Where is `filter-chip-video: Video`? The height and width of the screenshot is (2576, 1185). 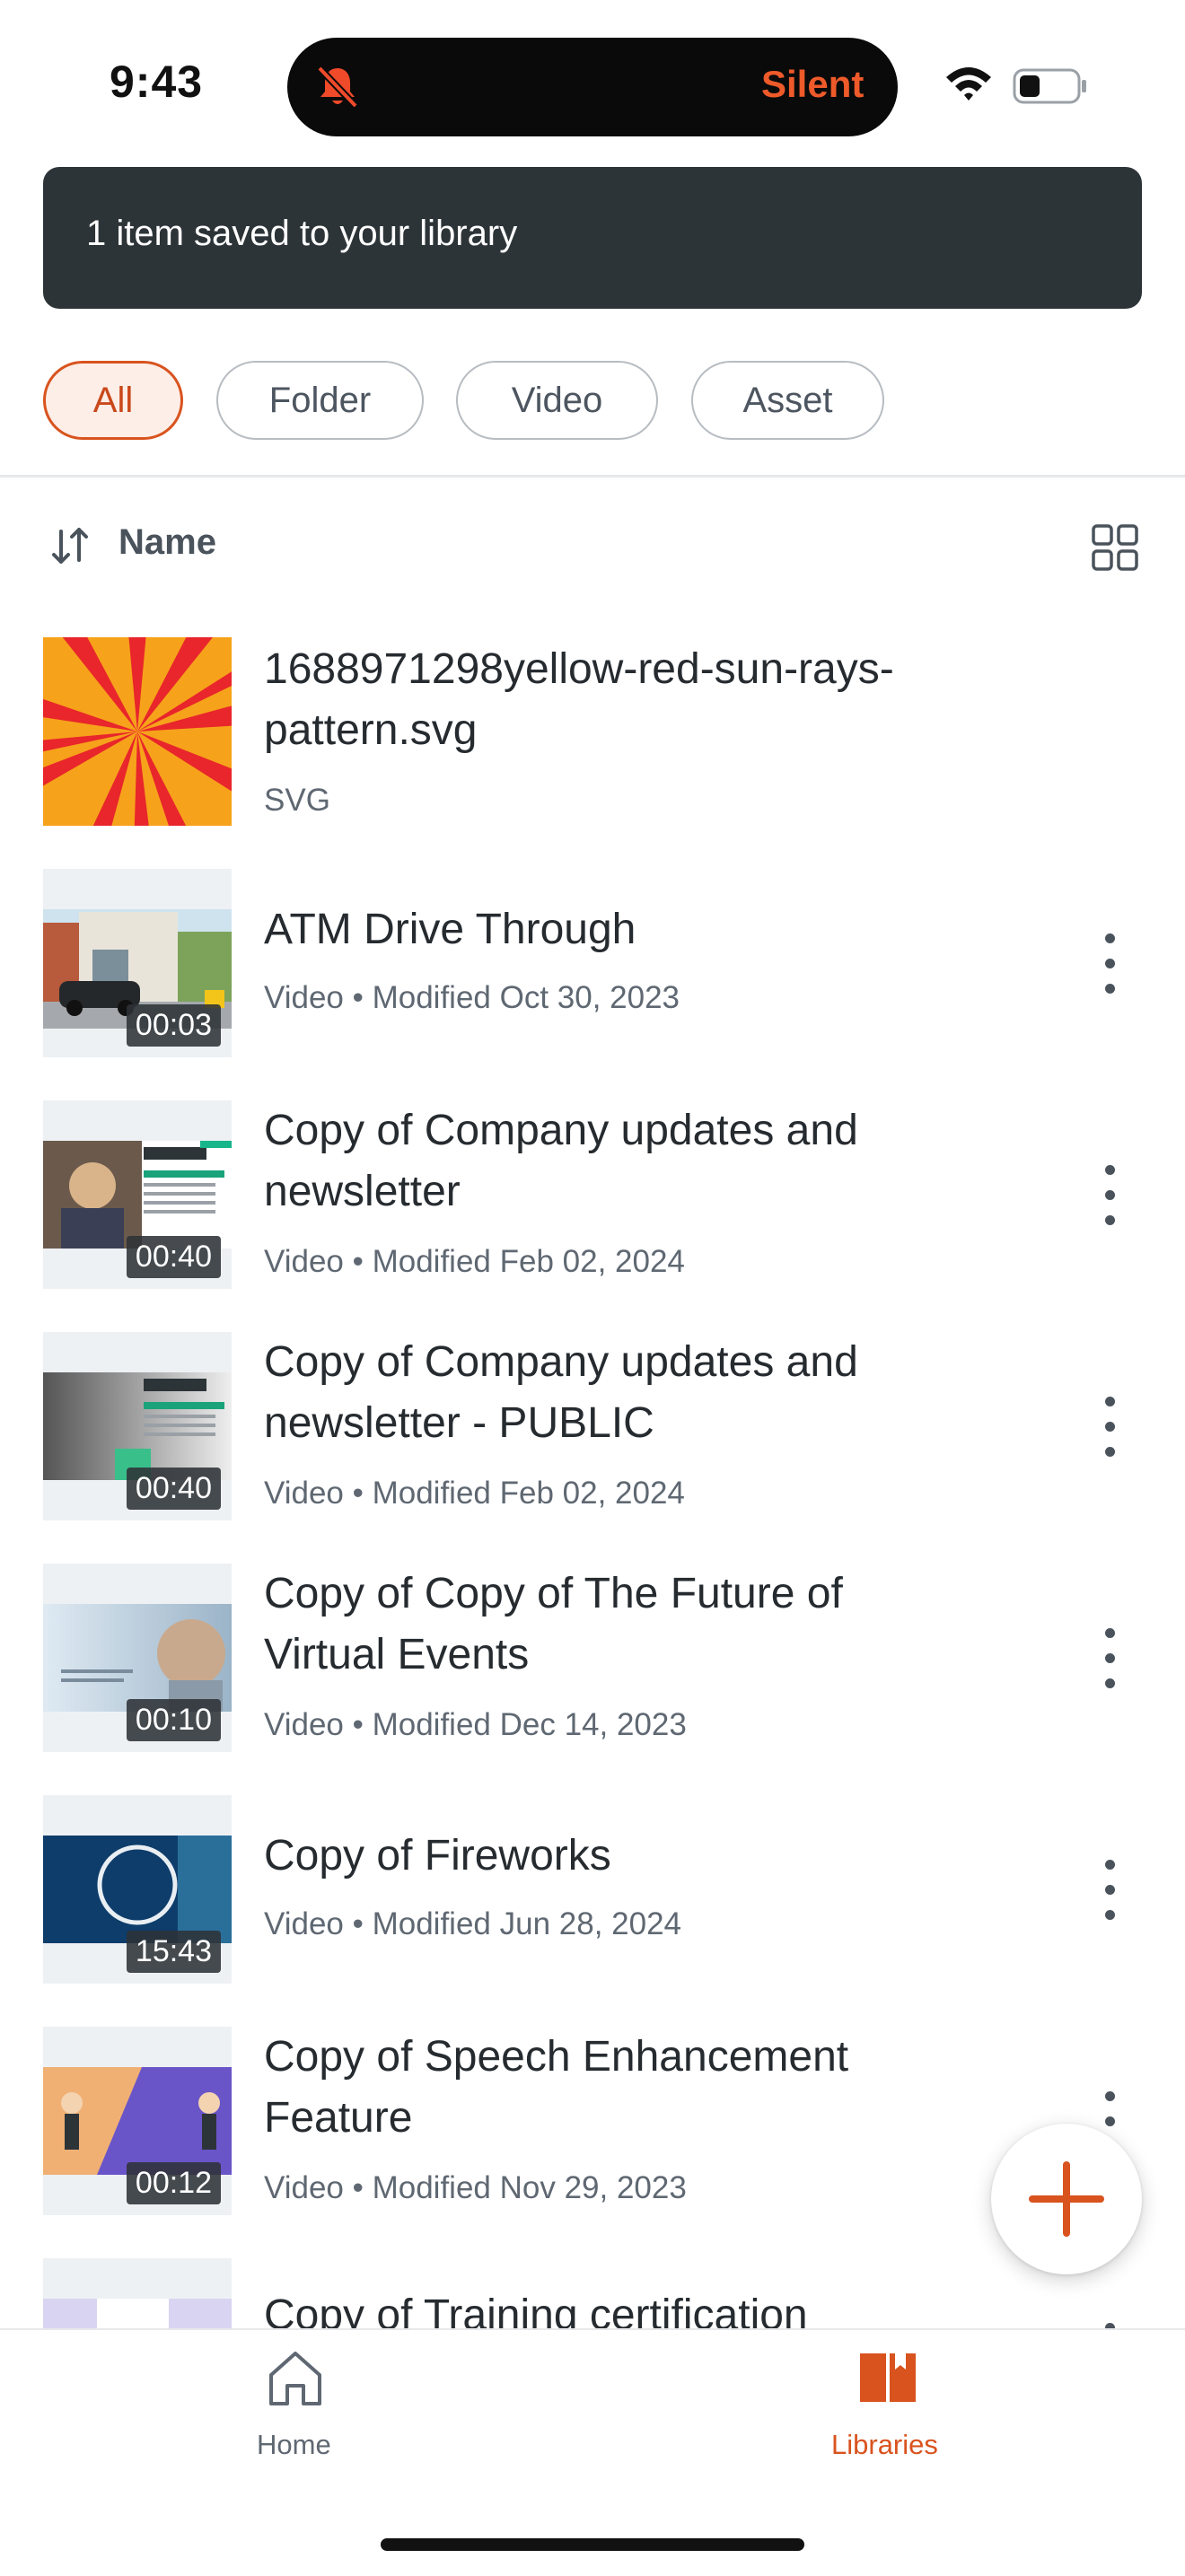
filter-chip-video: Video is located at coordinates (557, 400).